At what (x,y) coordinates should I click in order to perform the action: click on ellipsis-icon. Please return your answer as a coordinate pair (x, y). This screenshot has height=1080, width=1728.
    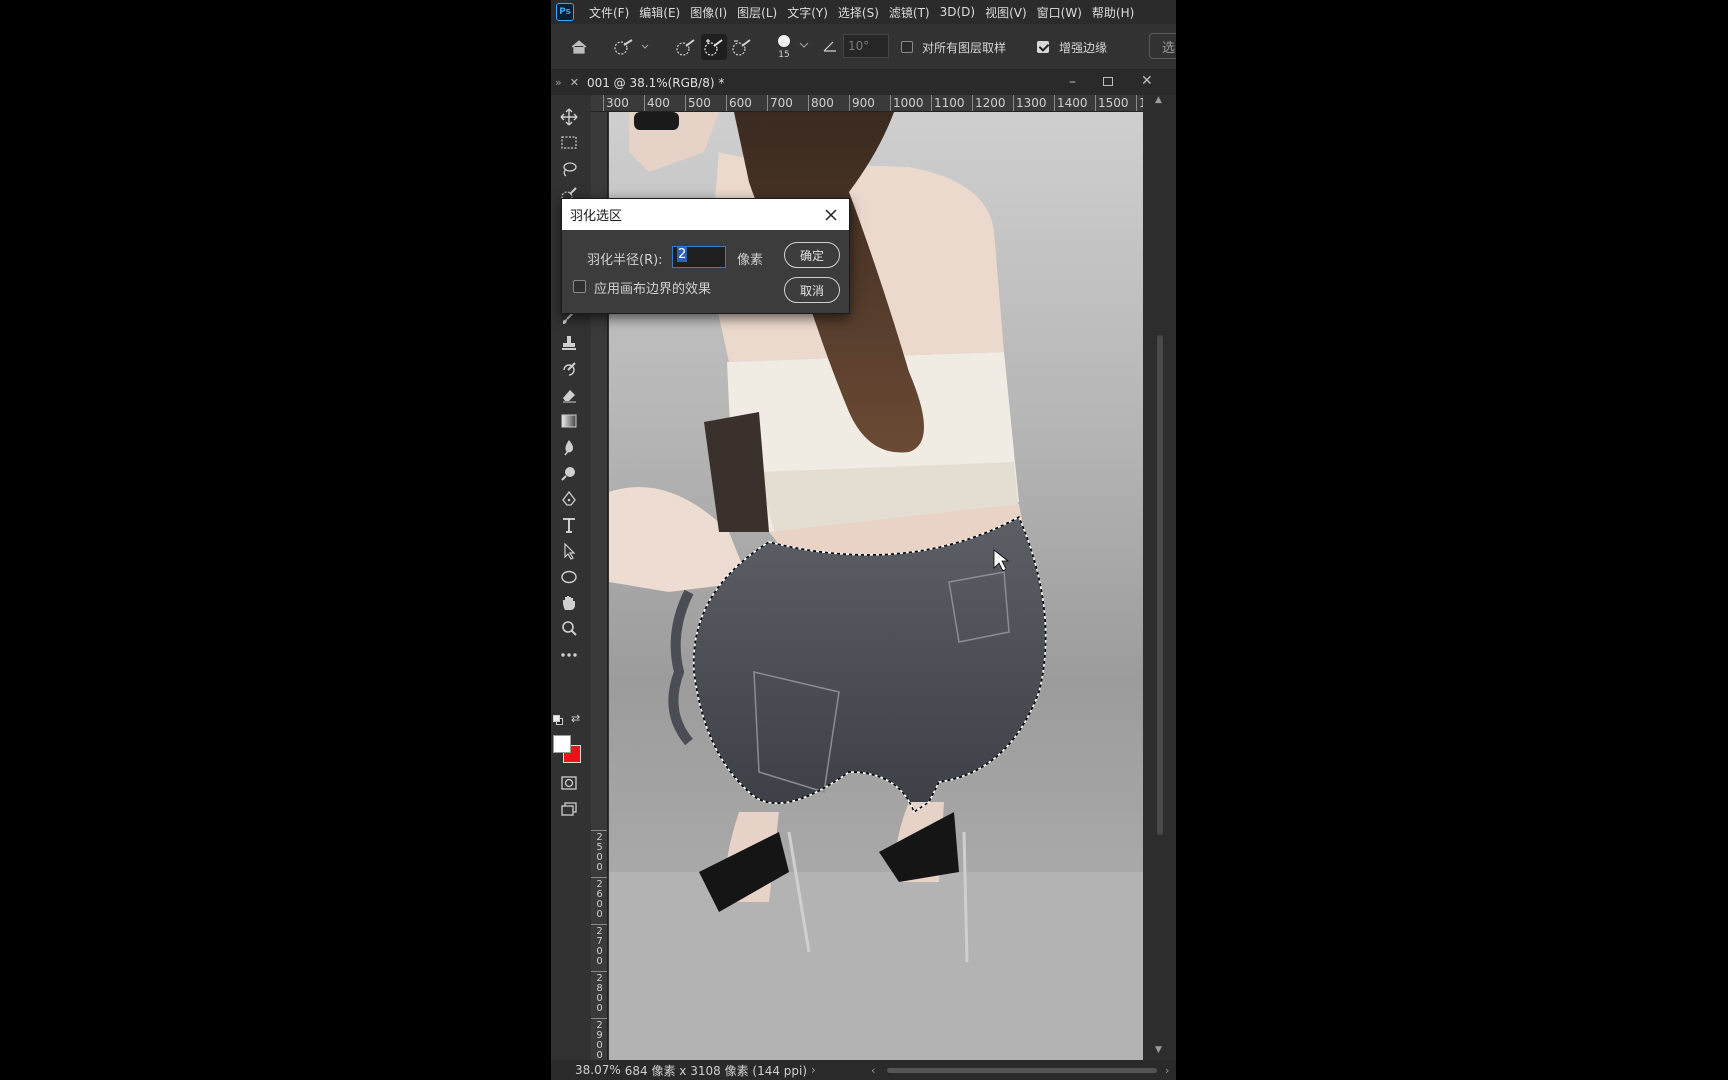
    Looking at the image, I should click on (569, 655).